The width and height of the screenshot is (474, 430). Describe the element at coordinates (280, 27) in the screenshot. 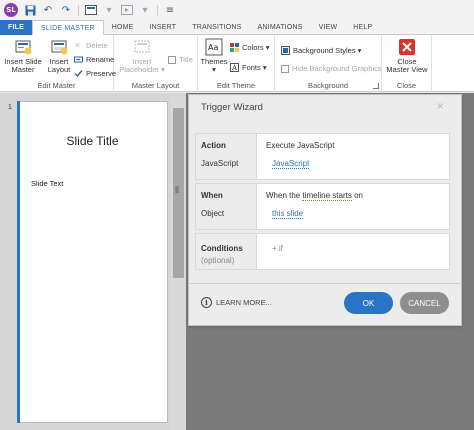

I see `tab-animations: ANIMATIONS` at that location.